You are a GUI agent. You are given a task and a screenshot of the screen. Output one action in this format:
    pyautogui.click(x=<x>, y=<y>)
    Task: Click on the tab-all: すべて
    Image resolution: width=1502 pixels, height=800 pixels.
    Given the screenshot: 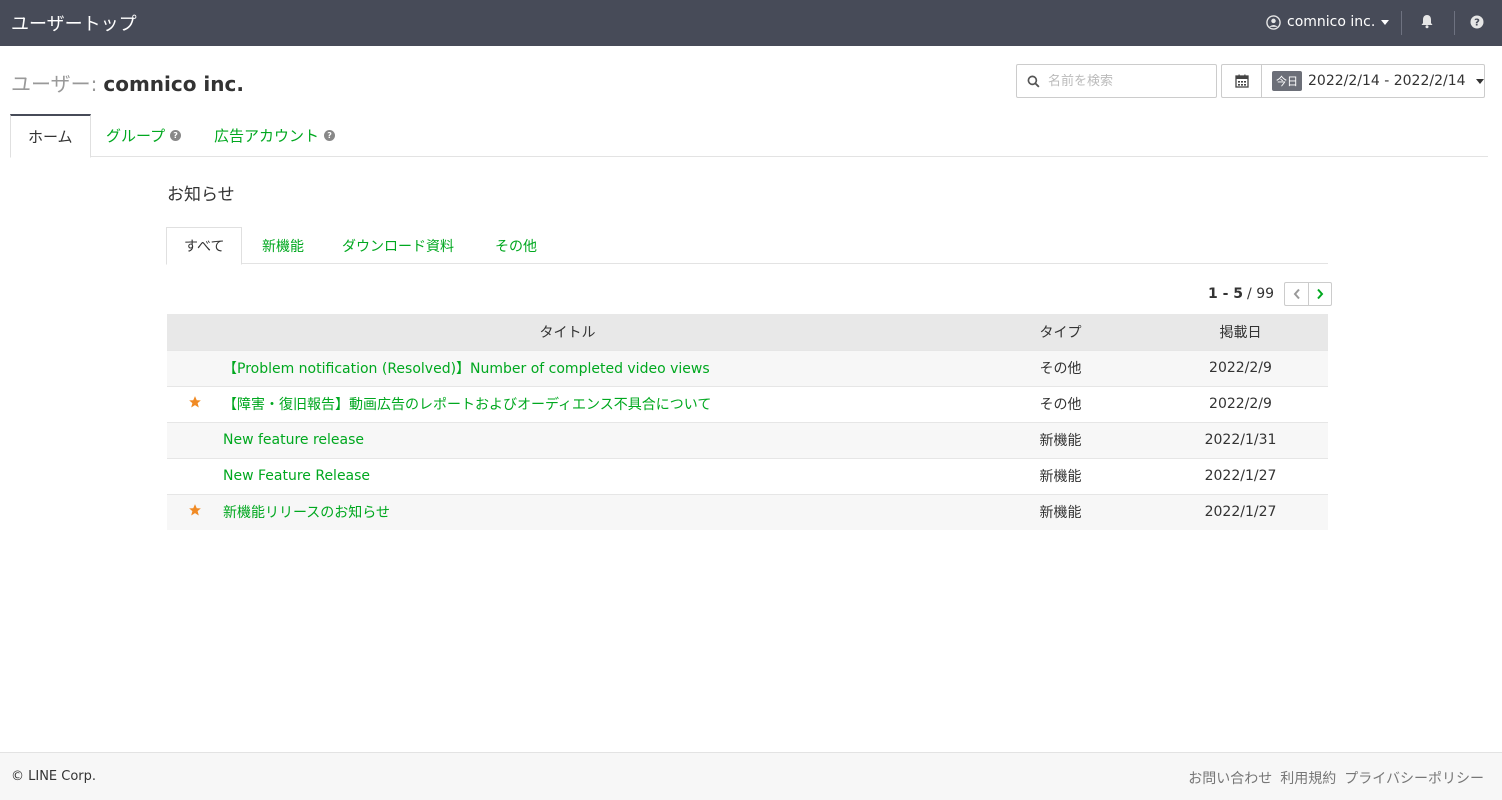 What is the action you would take?
    pyautogui.click(x=204, y=246)
    